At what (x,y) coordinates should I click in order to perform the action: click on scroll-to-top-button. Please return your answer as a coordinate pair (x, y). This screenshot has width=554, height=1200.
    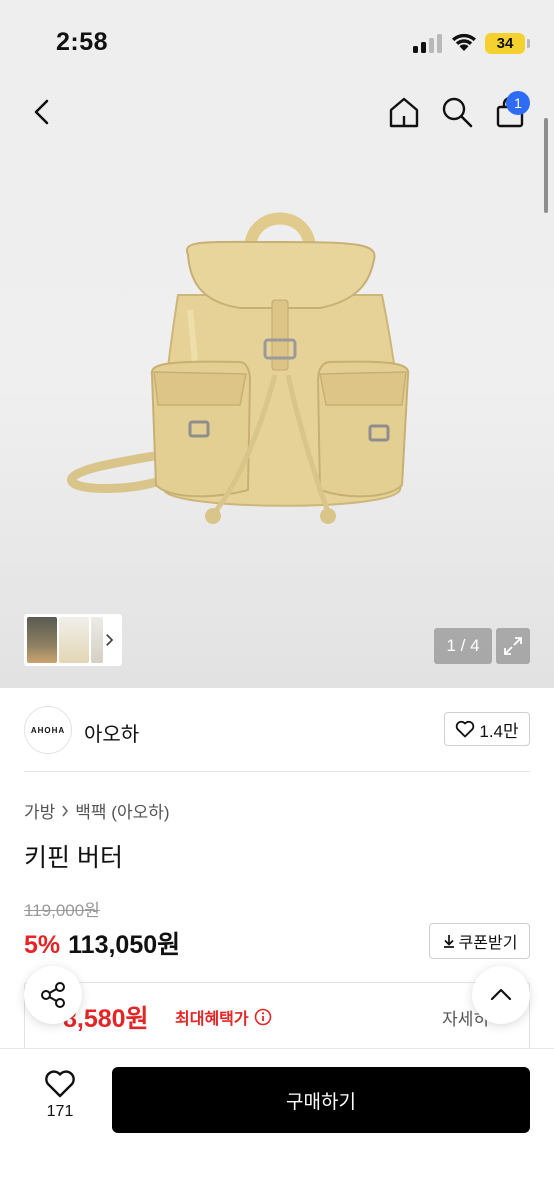
    Looking at the image, I should click on (501, 995).